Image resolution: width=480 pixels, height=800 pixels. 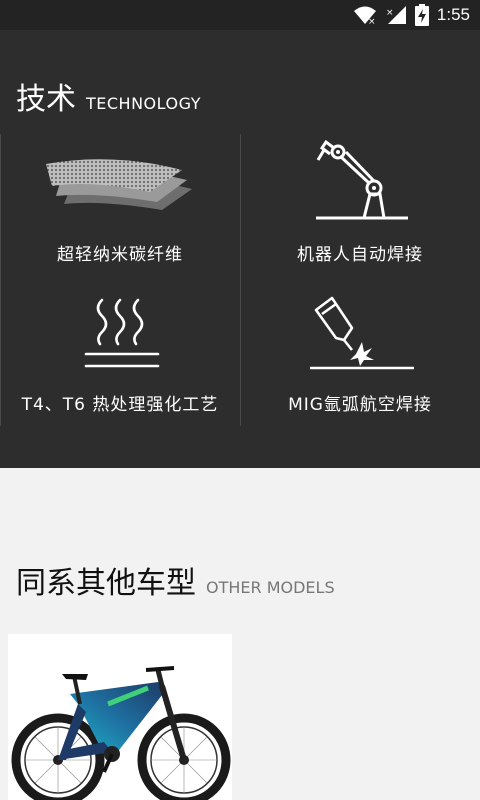 What do you see at coordinates (396, 15) in the screenshot?
I see `signal-icon: ×` at bounding box center [396, 15].